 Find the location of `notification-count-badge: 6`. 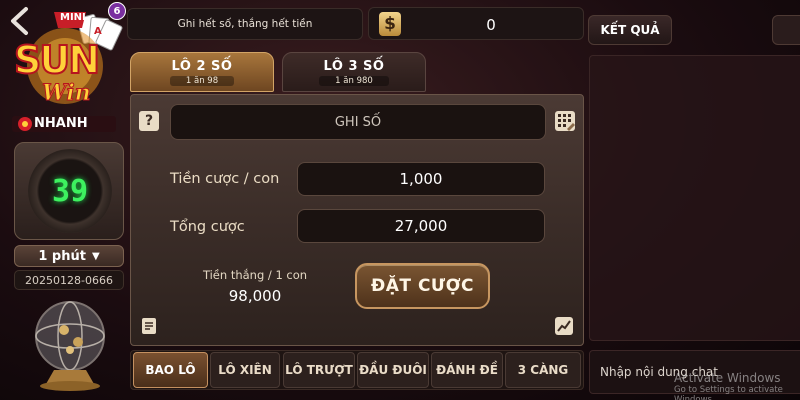

notification-count-badge: 6 is located at coordinates (117, 11).